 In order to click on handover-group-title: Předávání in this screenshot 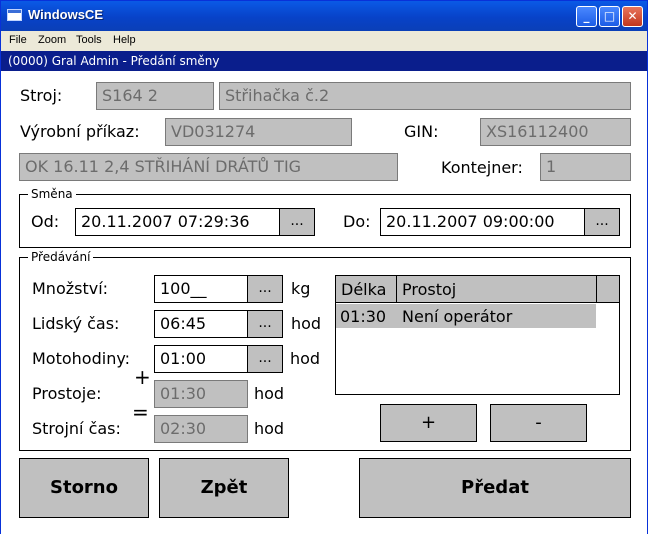, I will do `click(61, 257)`.